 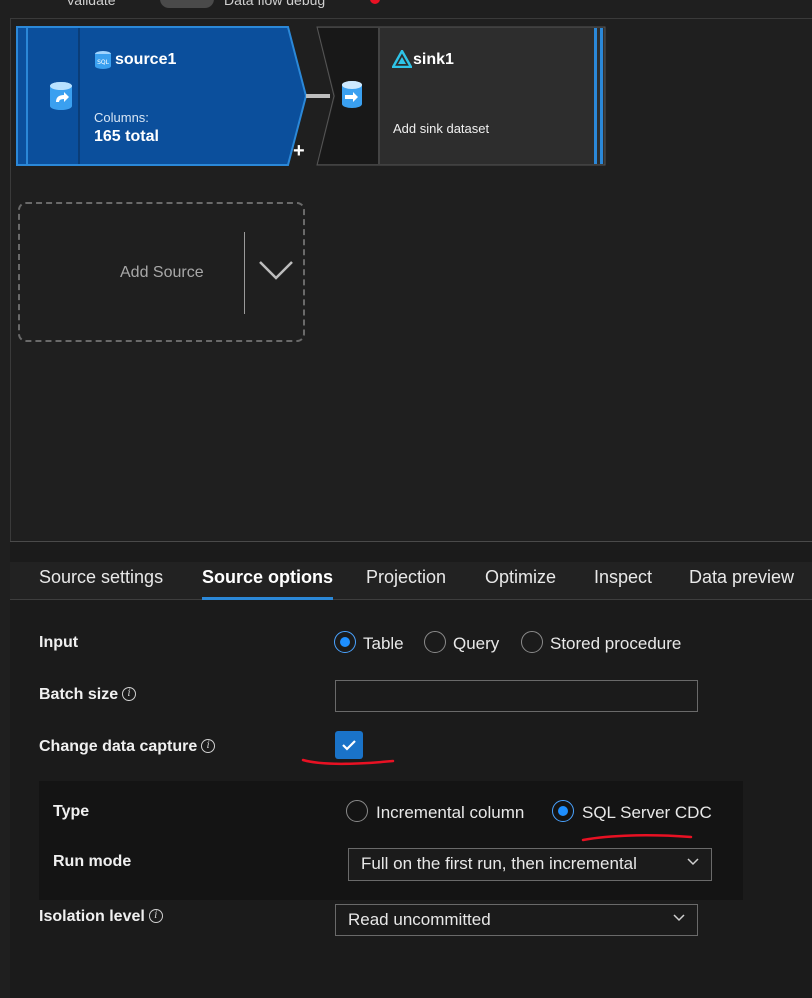 What do you see at coordinates (118, 746) in the screenshot?
I see `change-data-capture-label-text: Change data capture` at bounding box center [118, 746].